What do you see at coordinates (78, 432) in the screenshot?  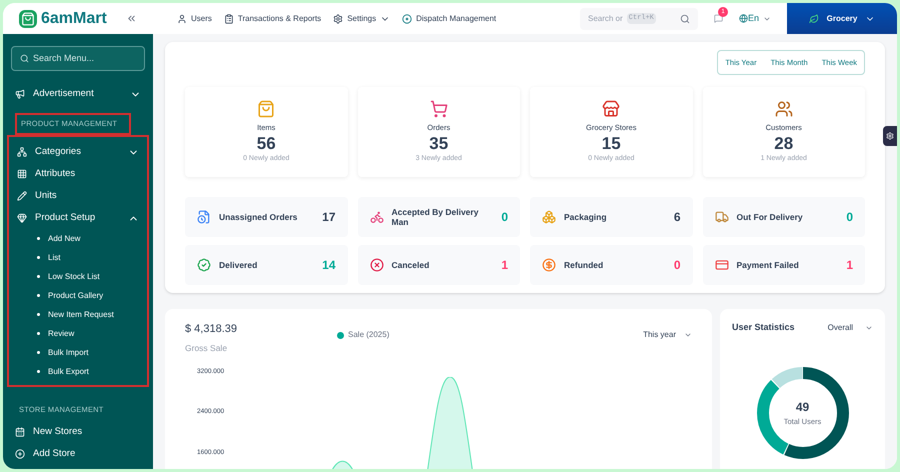 I see `sidebar-item: New Stores` at bounding box center [78, 432].